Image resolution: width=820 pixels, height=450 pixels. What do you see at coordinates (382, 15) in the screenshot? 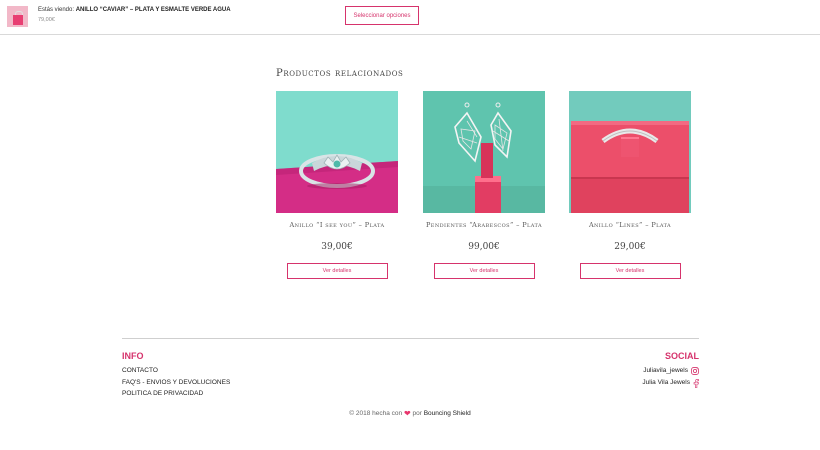
I see `select-options-button: Seleccionar opciones` at bounding box center [382, 15].